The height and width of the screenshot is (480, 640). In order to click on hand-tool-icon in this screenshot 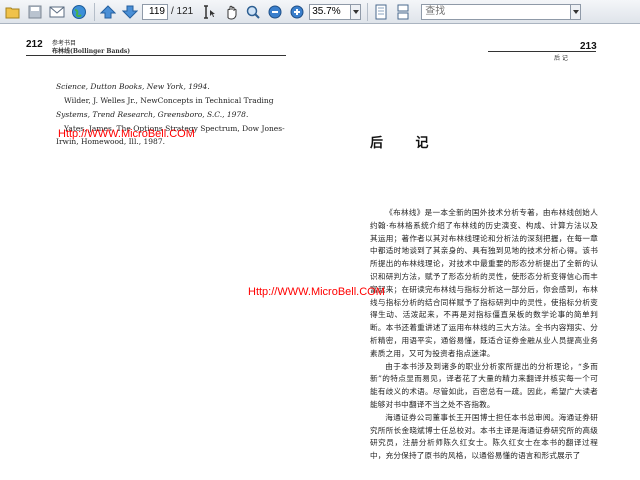, I will do `click(231, 12)`.